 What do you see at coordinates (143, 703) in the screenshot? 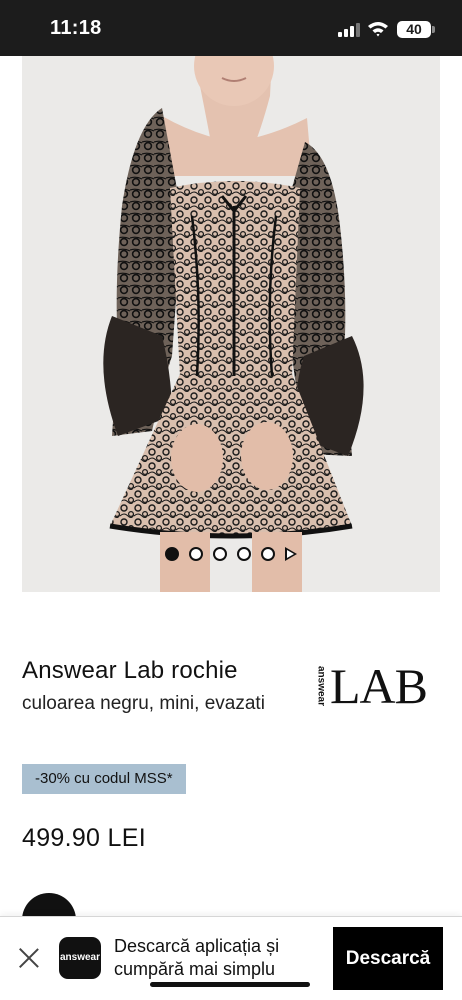
I see `product-description: culoarea negru, mini, evazati` at bounding box center [143, 703].